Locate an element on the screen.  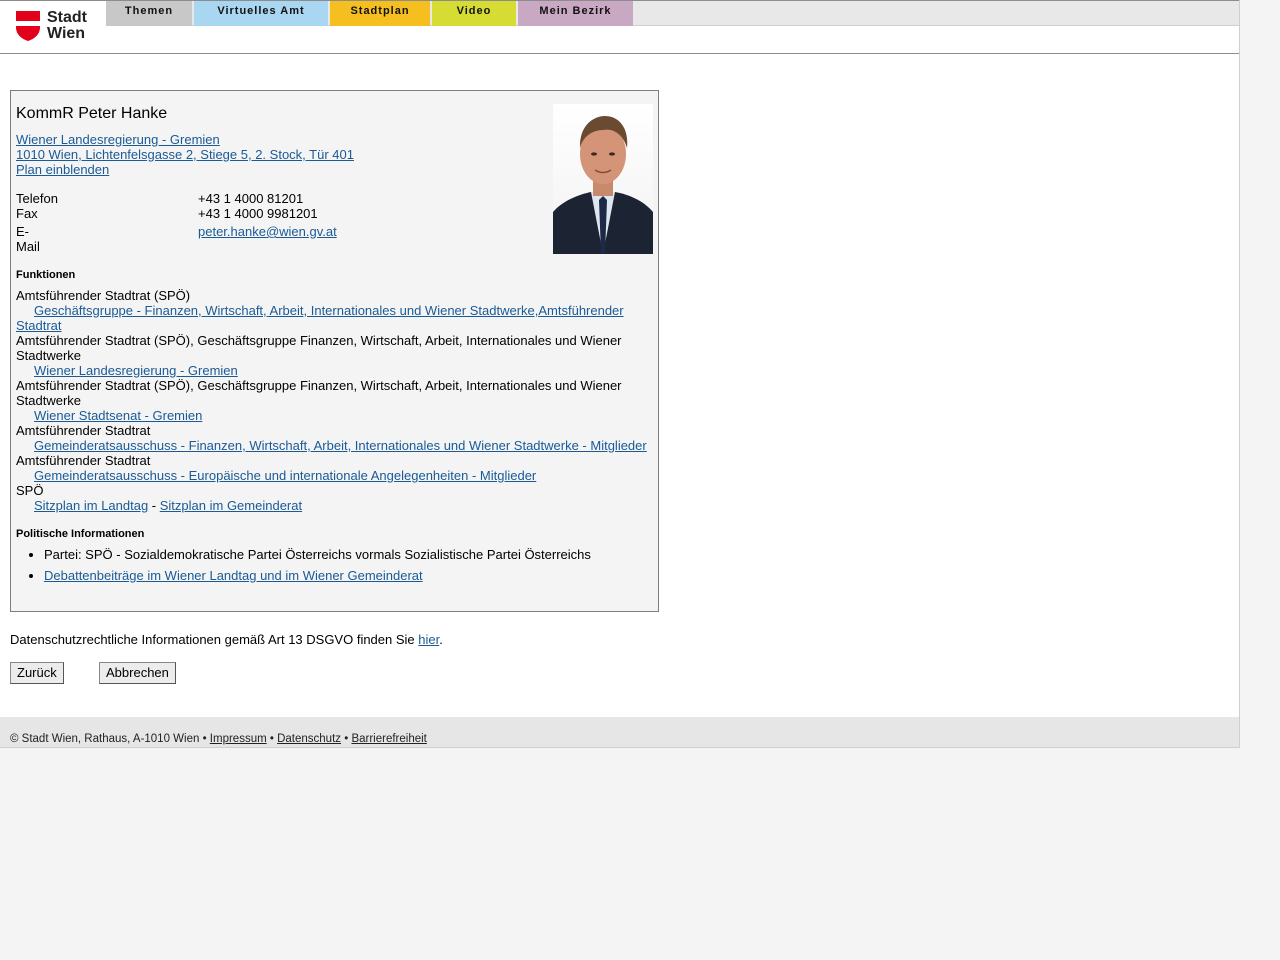
footer-copyright: © Stadt Wien, Rathaus, A-1010 Wien • is located at coordinates (110, 739).